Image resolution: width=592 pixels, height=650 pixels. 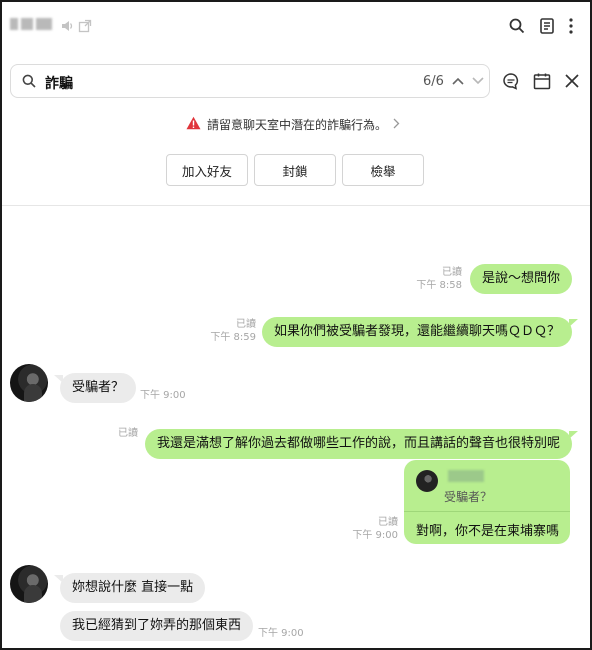 I want to click on quoted-sender-redacted, so click(x=466, y=476).